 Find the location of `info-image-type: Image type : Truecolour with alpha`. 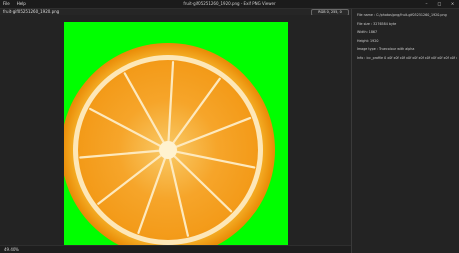

info-image-type: Image type : Truecolour with alpha is located at coordinates (386, 49).